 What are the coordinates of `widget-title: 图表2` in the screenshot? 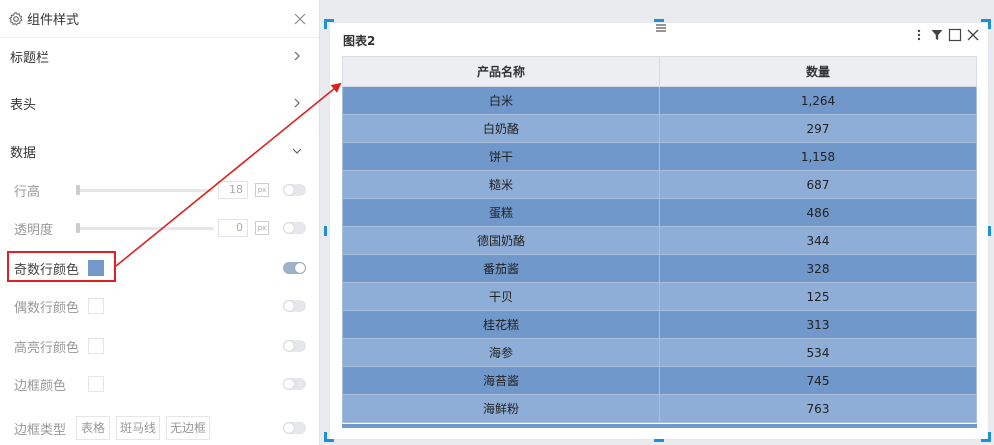 It's located at (359, 41).